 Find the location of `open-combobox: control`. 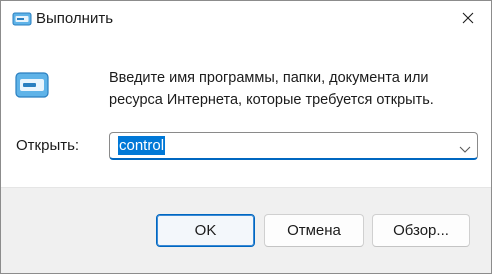

open-combobox: control is located at coordinates (293, 146).